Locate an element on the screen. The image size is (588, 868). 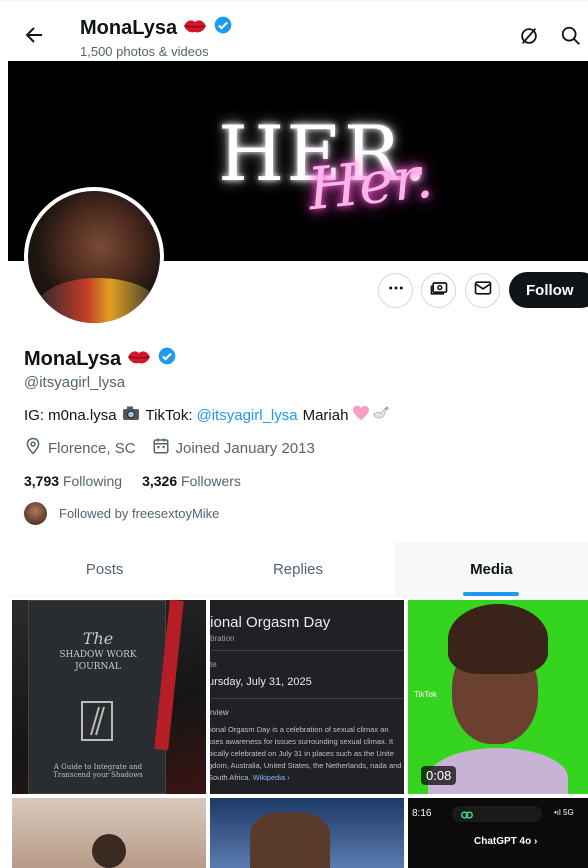
tab-media: Media is located at coordinates (491, 569).